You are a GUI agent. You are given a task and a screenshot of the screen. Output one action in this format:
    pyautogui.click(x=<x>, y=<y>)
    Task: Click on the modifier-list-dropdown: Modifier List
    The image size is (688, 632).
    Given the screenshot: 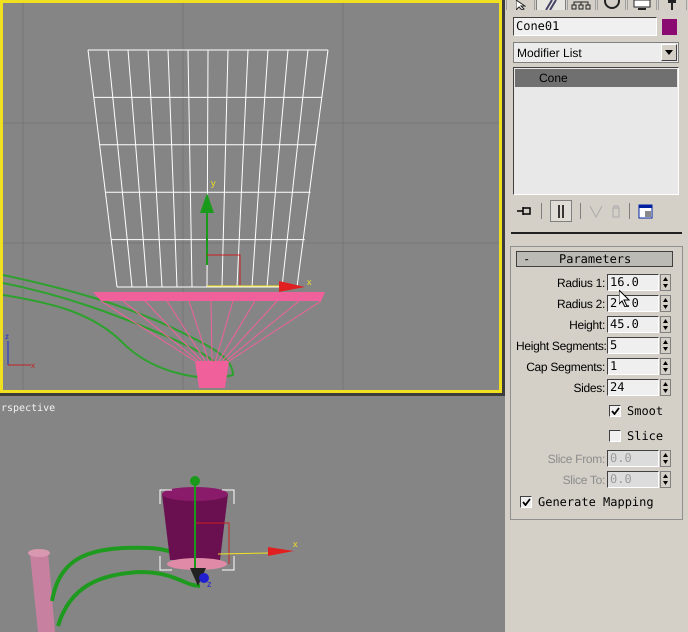 What is the action you would take?
    pyautogui.click(x=596, y=52)
    